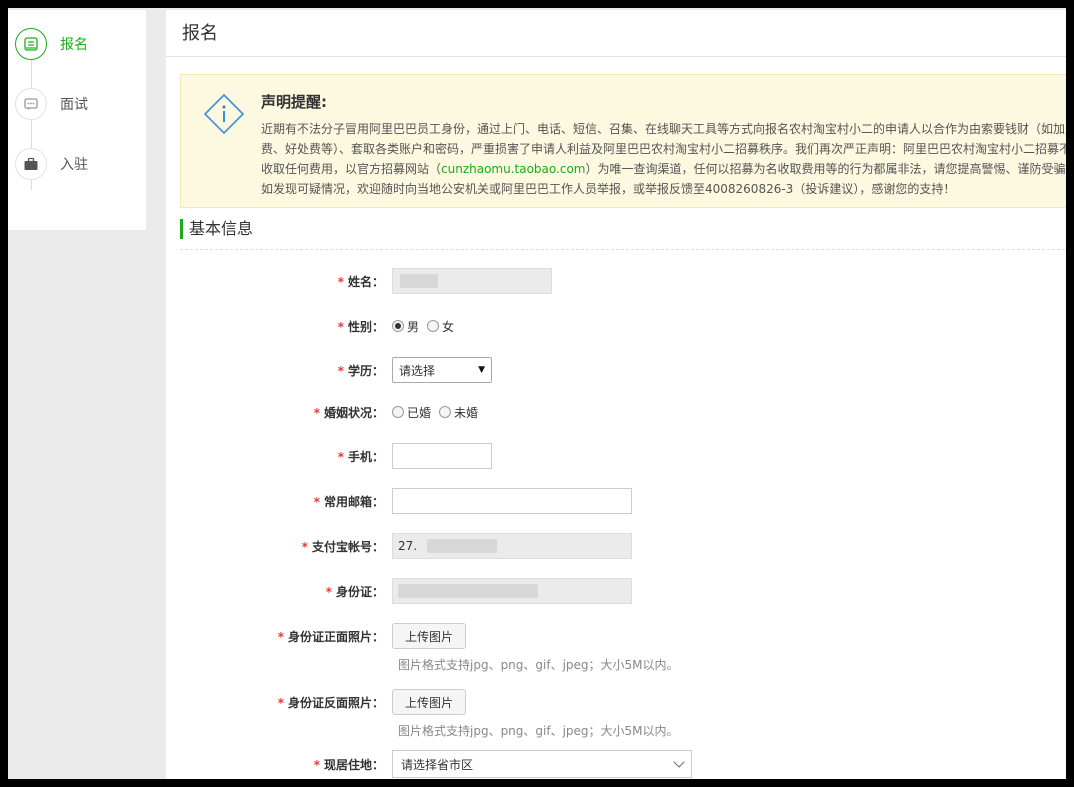  Describe the element at coordinates (616, 702) in the screenshot. I see `field-idback-row: * 身份证反面照片： 上传图片` at that location.